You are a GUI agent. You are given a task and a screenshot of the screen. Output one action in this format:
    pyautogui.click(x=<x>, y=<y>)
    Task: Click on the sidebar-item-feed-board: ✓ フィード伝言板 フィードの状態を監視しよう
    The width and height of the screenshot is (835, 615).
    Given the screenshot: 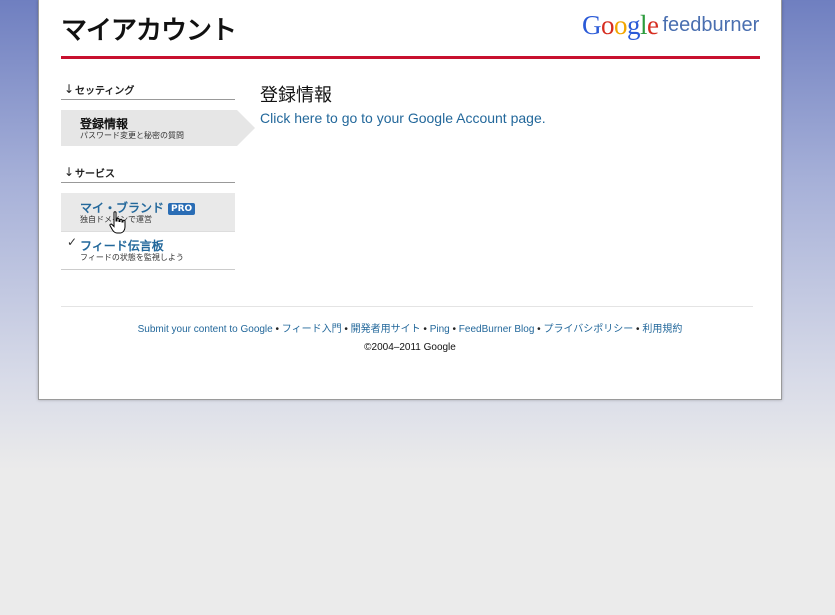 What is the action you would take?
    pyautogui.click(x=148, y=251)
    